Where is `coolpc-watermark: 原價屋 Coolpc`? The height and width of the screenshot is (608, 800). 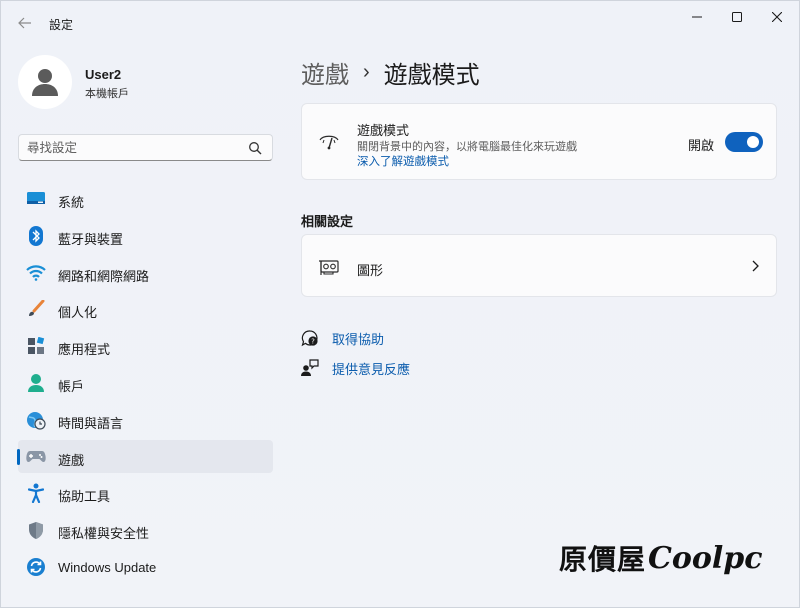 coolpc-watermark: 原價屋 Coolpc is located at coordinates (661, 558).